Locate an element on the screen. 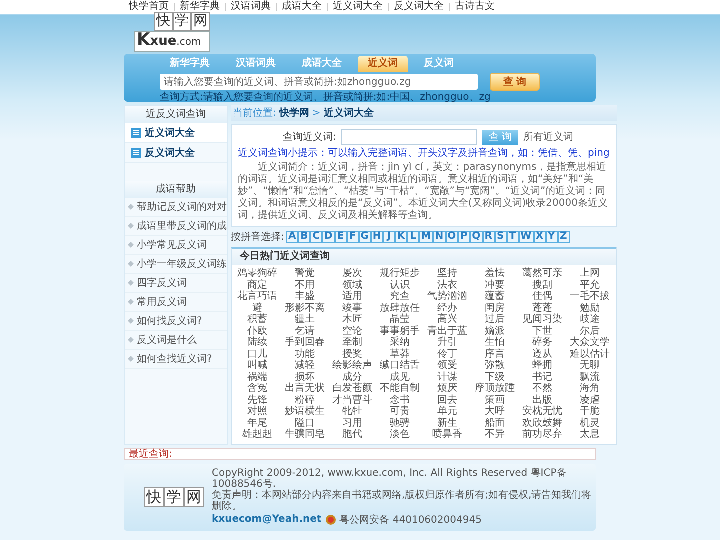 The image size is (720, 540). query-field is located at coordinates (409, 137).